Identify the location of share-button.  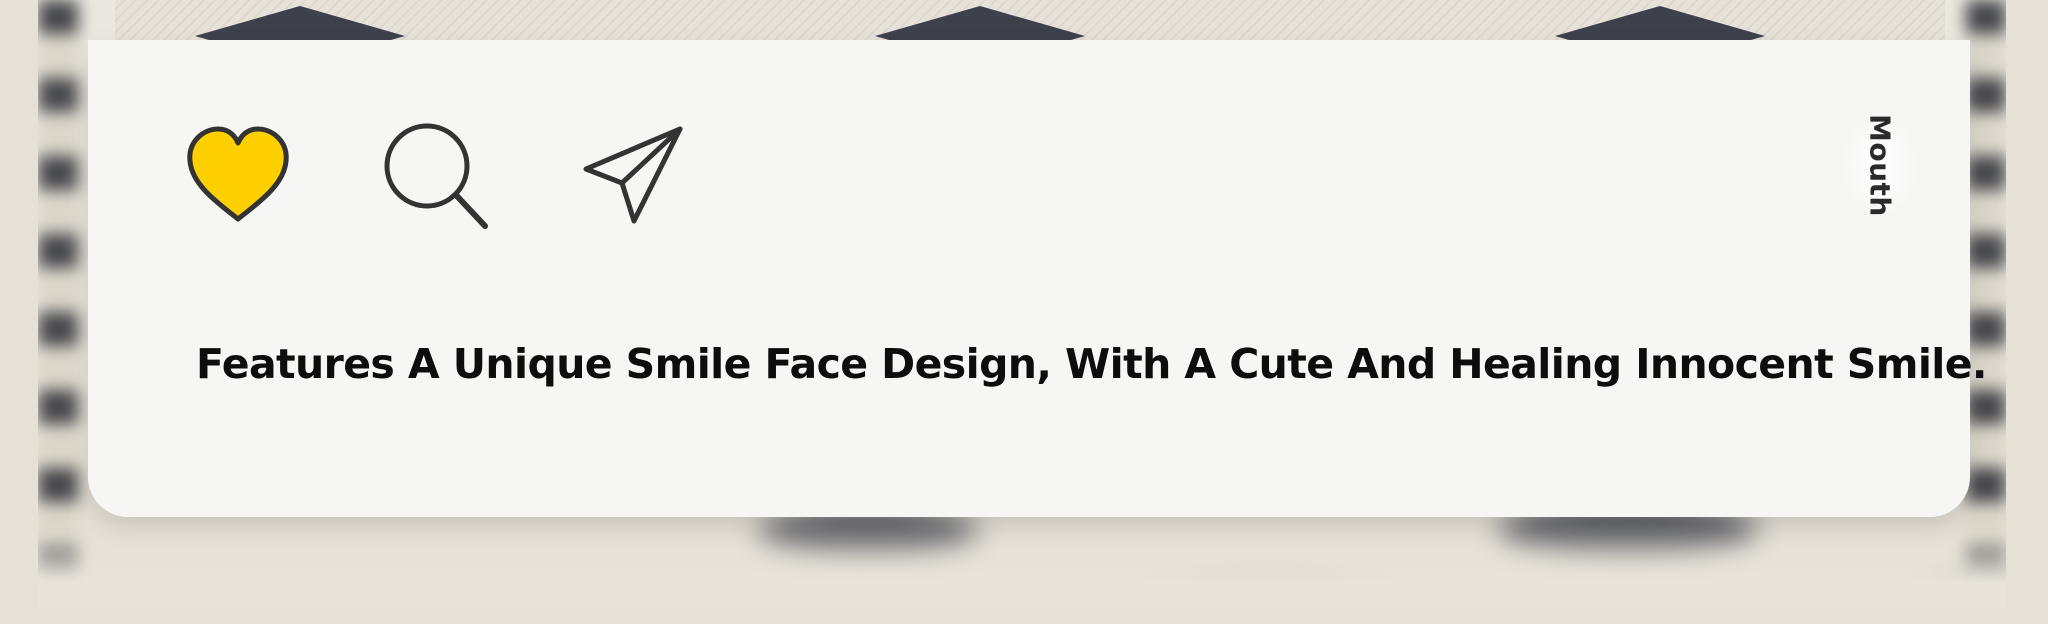
(634, 175).